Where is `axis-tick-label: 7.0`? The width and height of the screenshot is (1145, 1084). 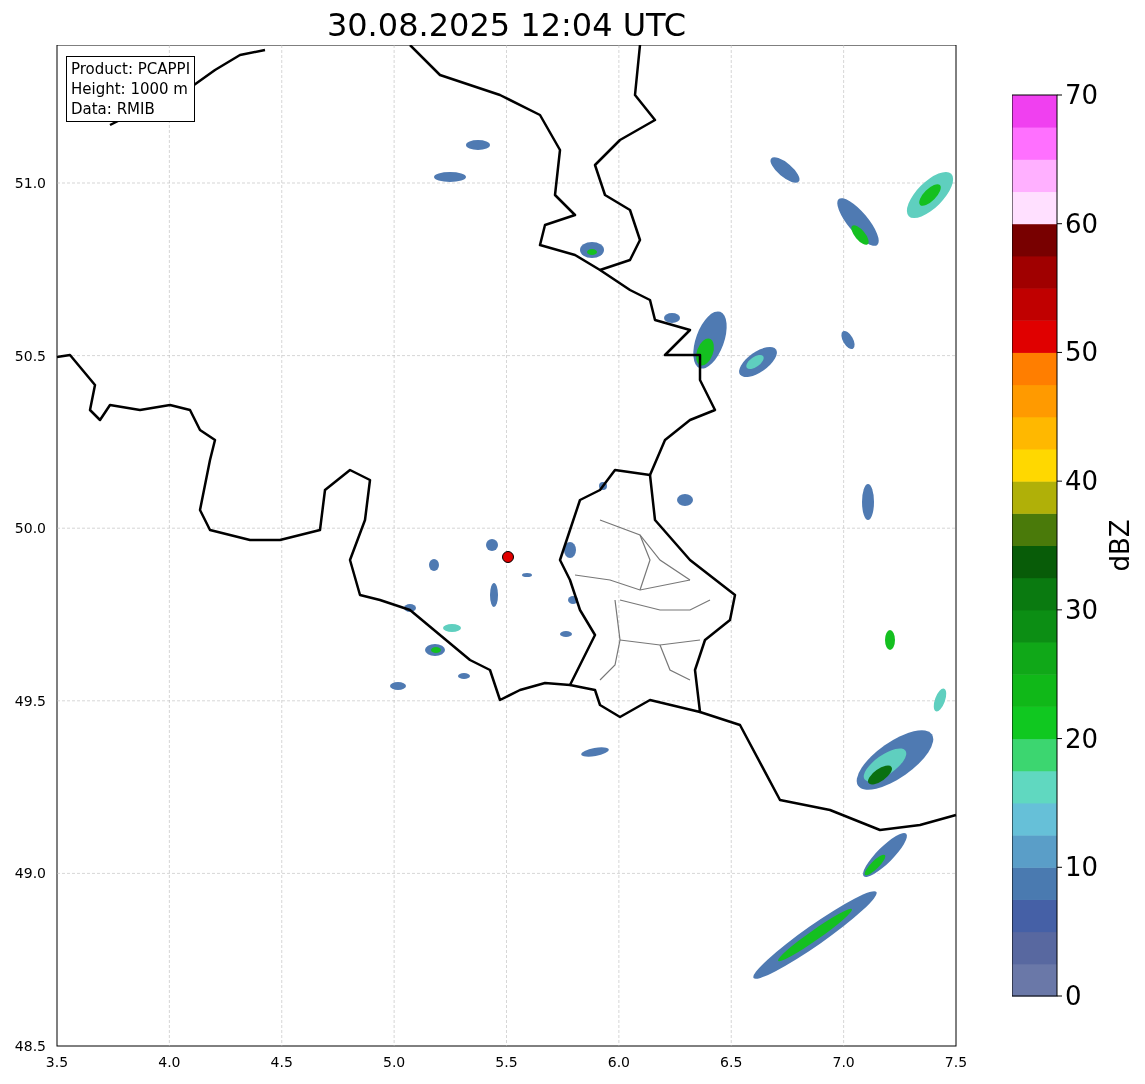 axis-tick-label: 7.0 is located at coordinates (843, 1062).